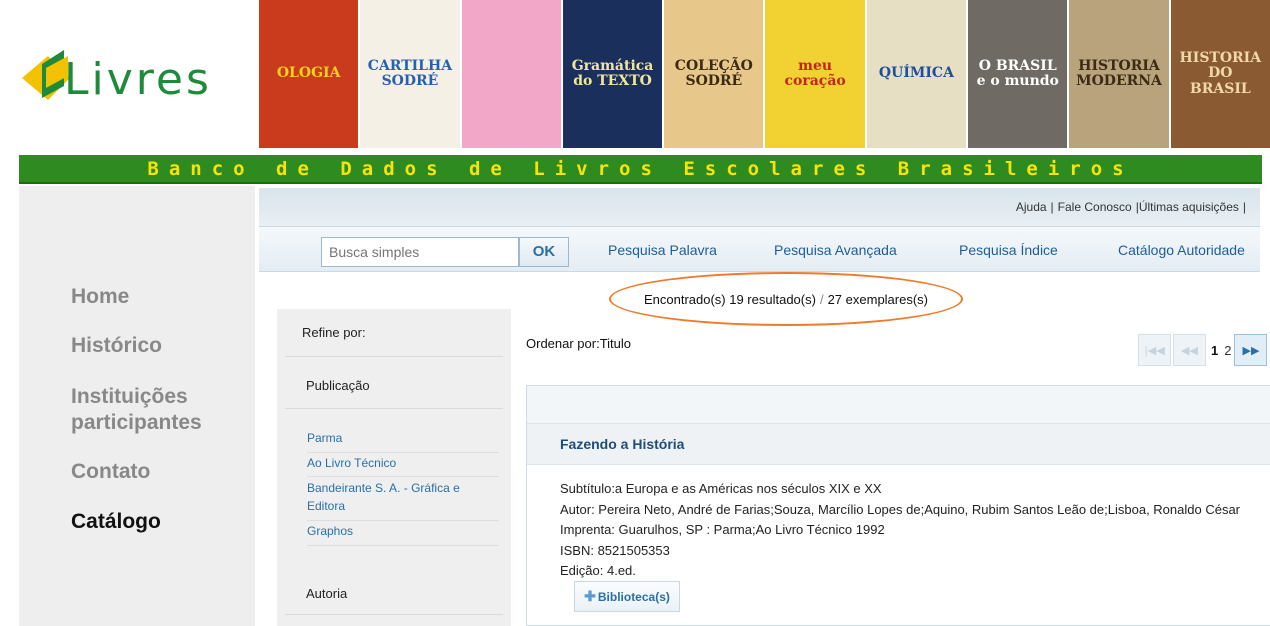 This screenshot has width=1270, height=626. Describe the element at coordinates (898, 444) in the screenshot. I see `record-title: Fazendo a História` at that location.